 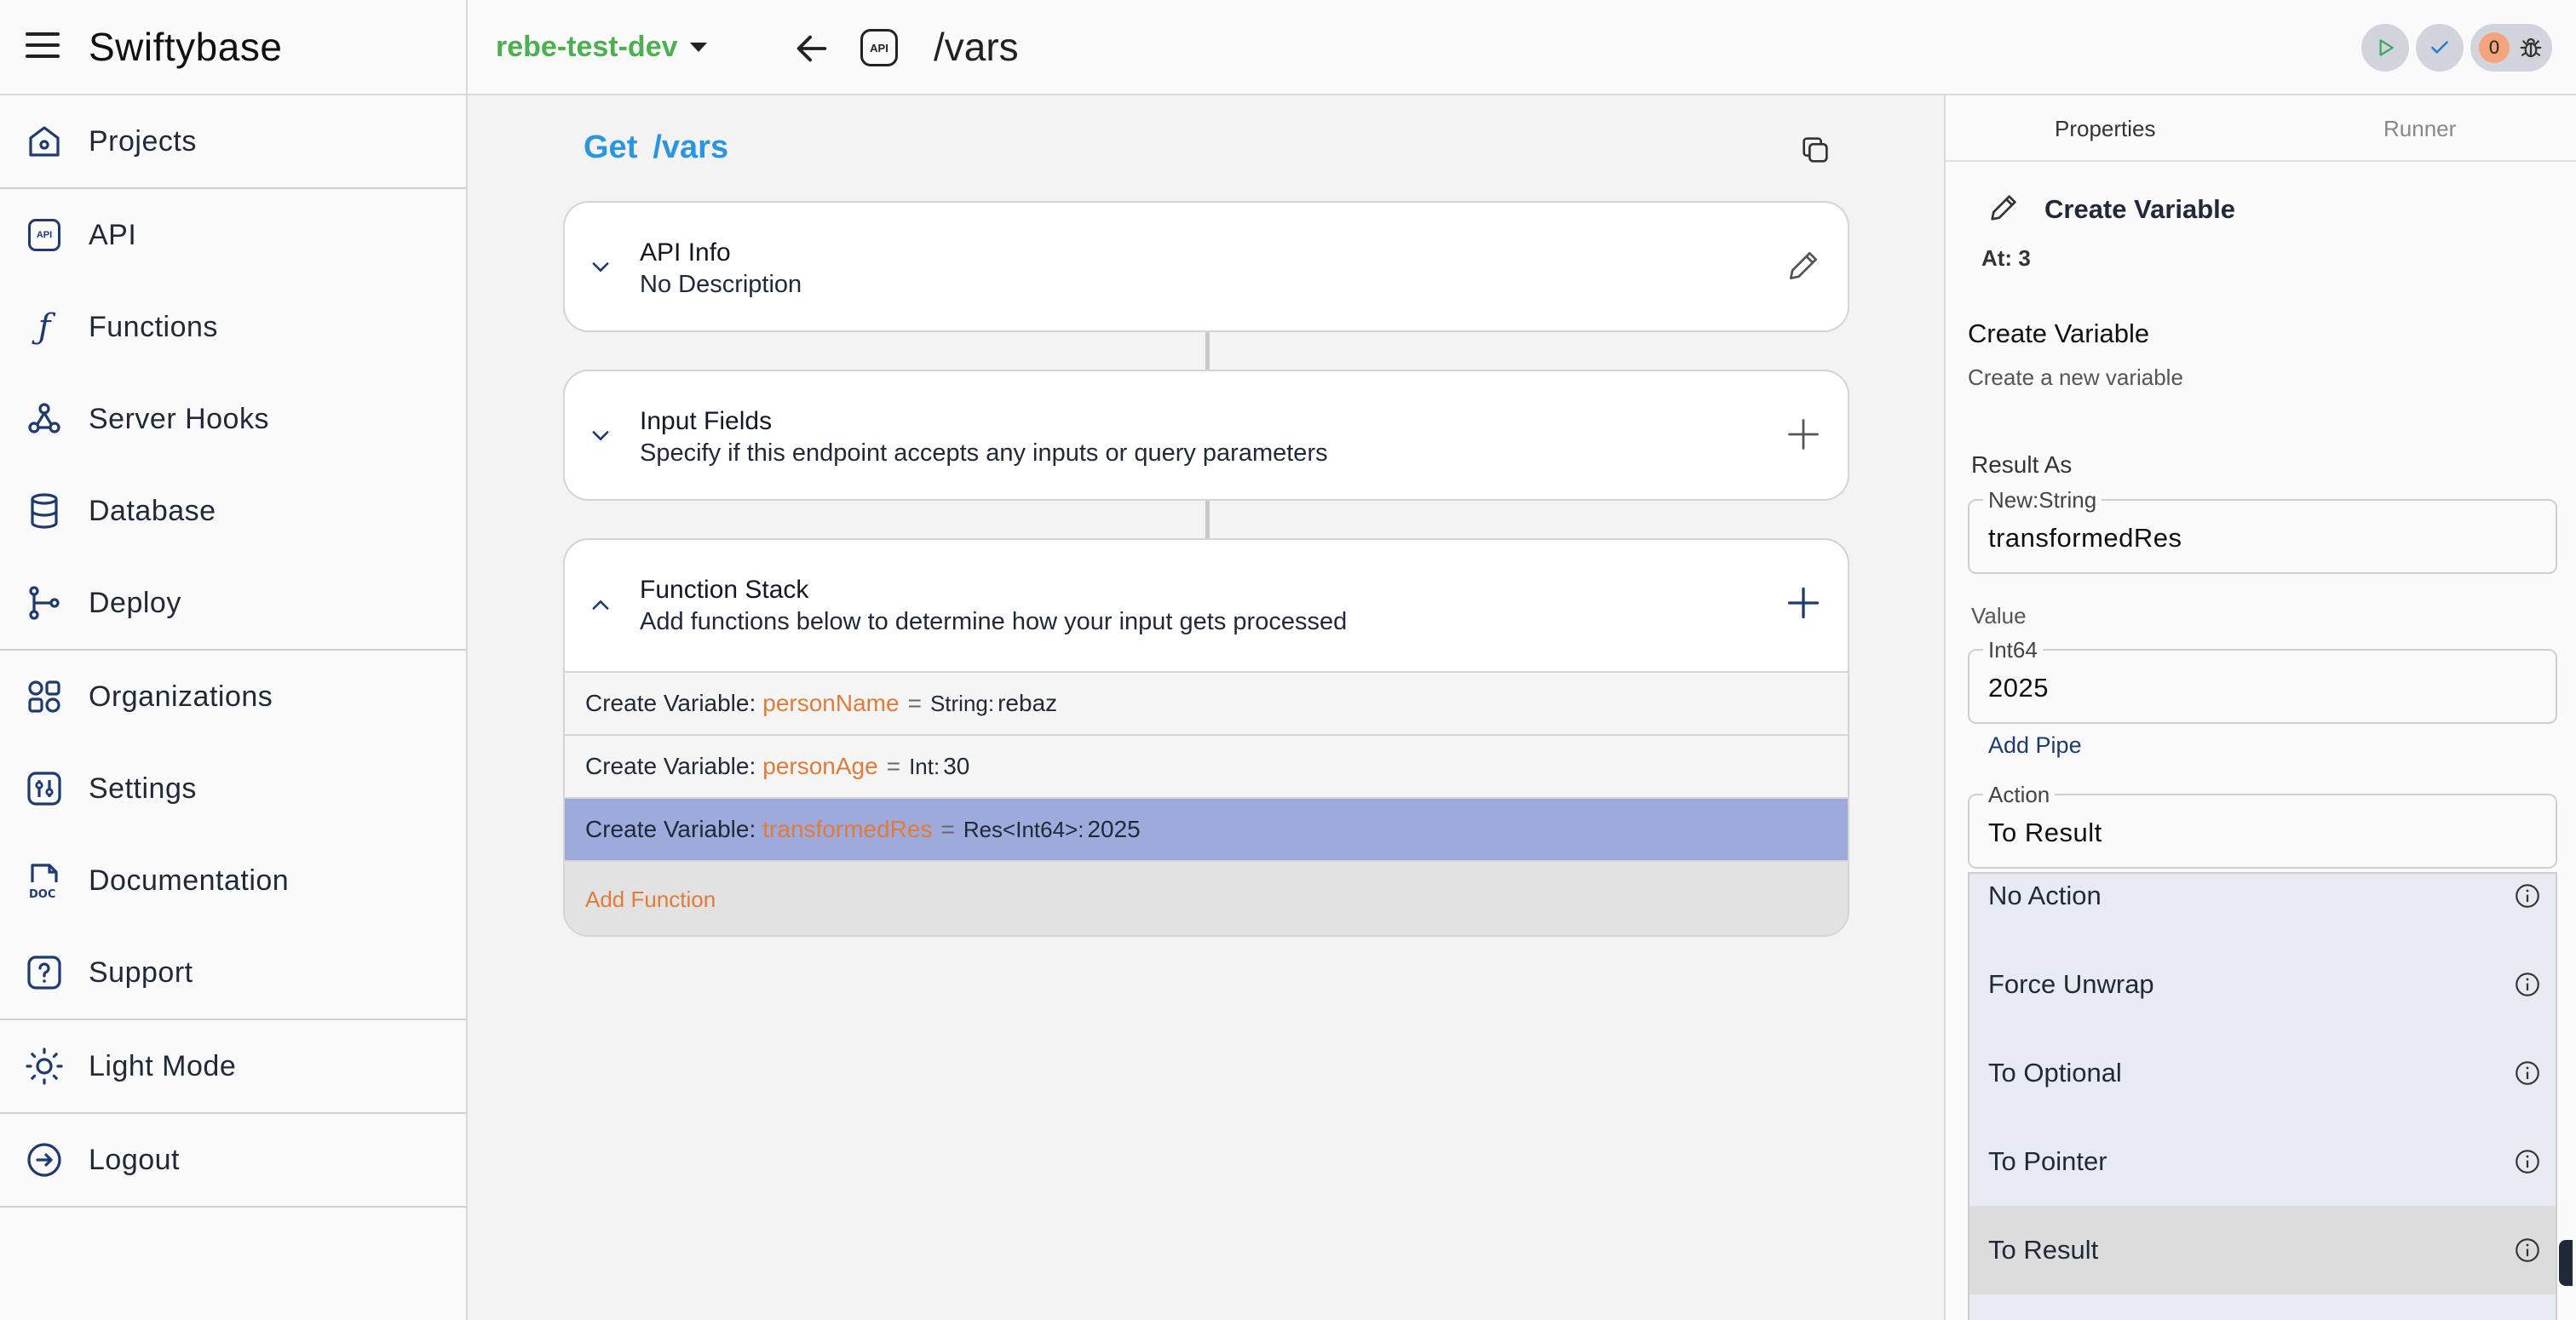 What do you see at coordinates (2055, 1073) in the screenshot?
I see `option-label: To Optional` at bounding box center [2055, 1073].